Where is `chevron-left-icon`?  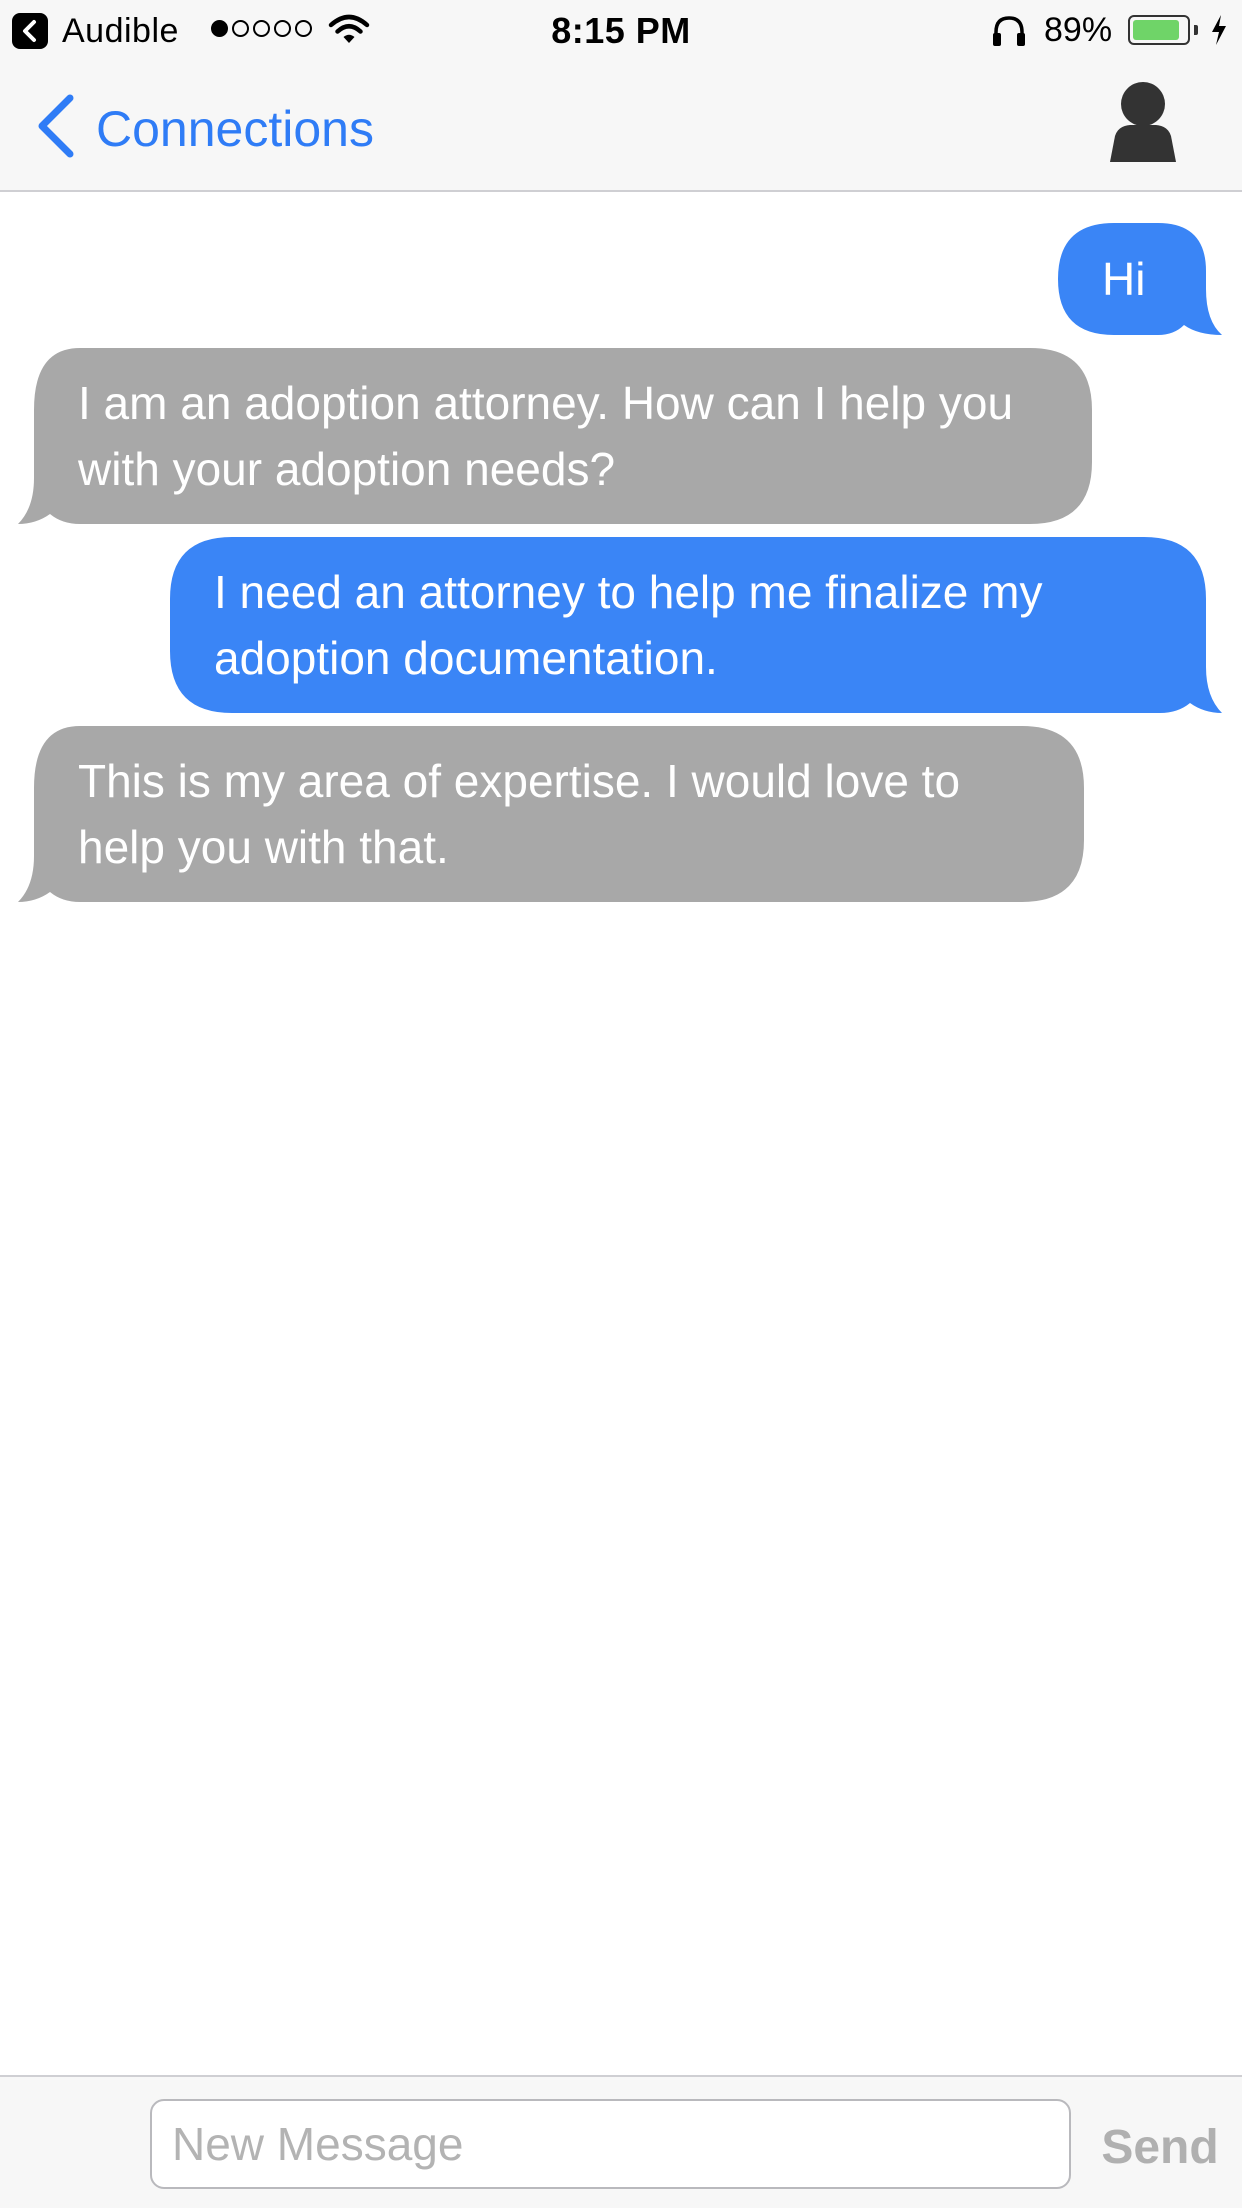 chevron-left-icon is located at coordinates (56, 128).